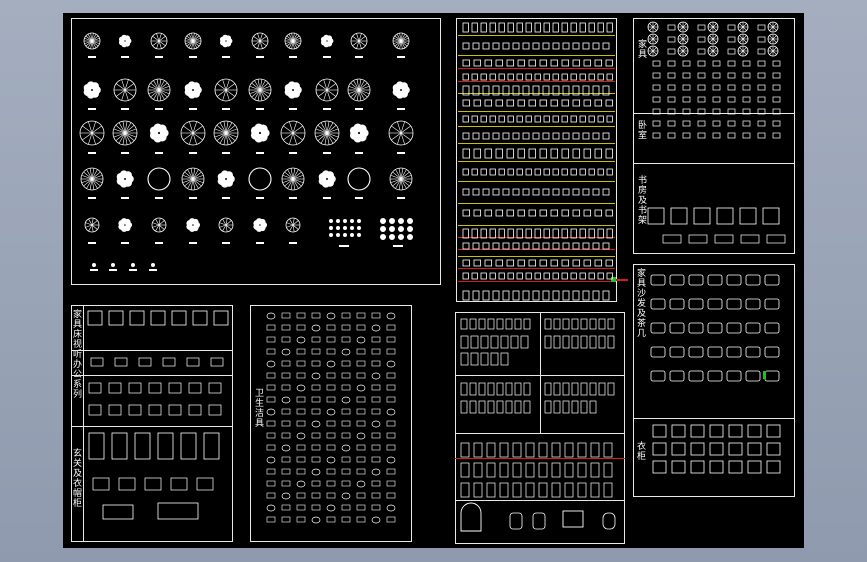 The height and width of the screenshot is (562, 867). I want to click on arched-door-icon, so click(471, 517).